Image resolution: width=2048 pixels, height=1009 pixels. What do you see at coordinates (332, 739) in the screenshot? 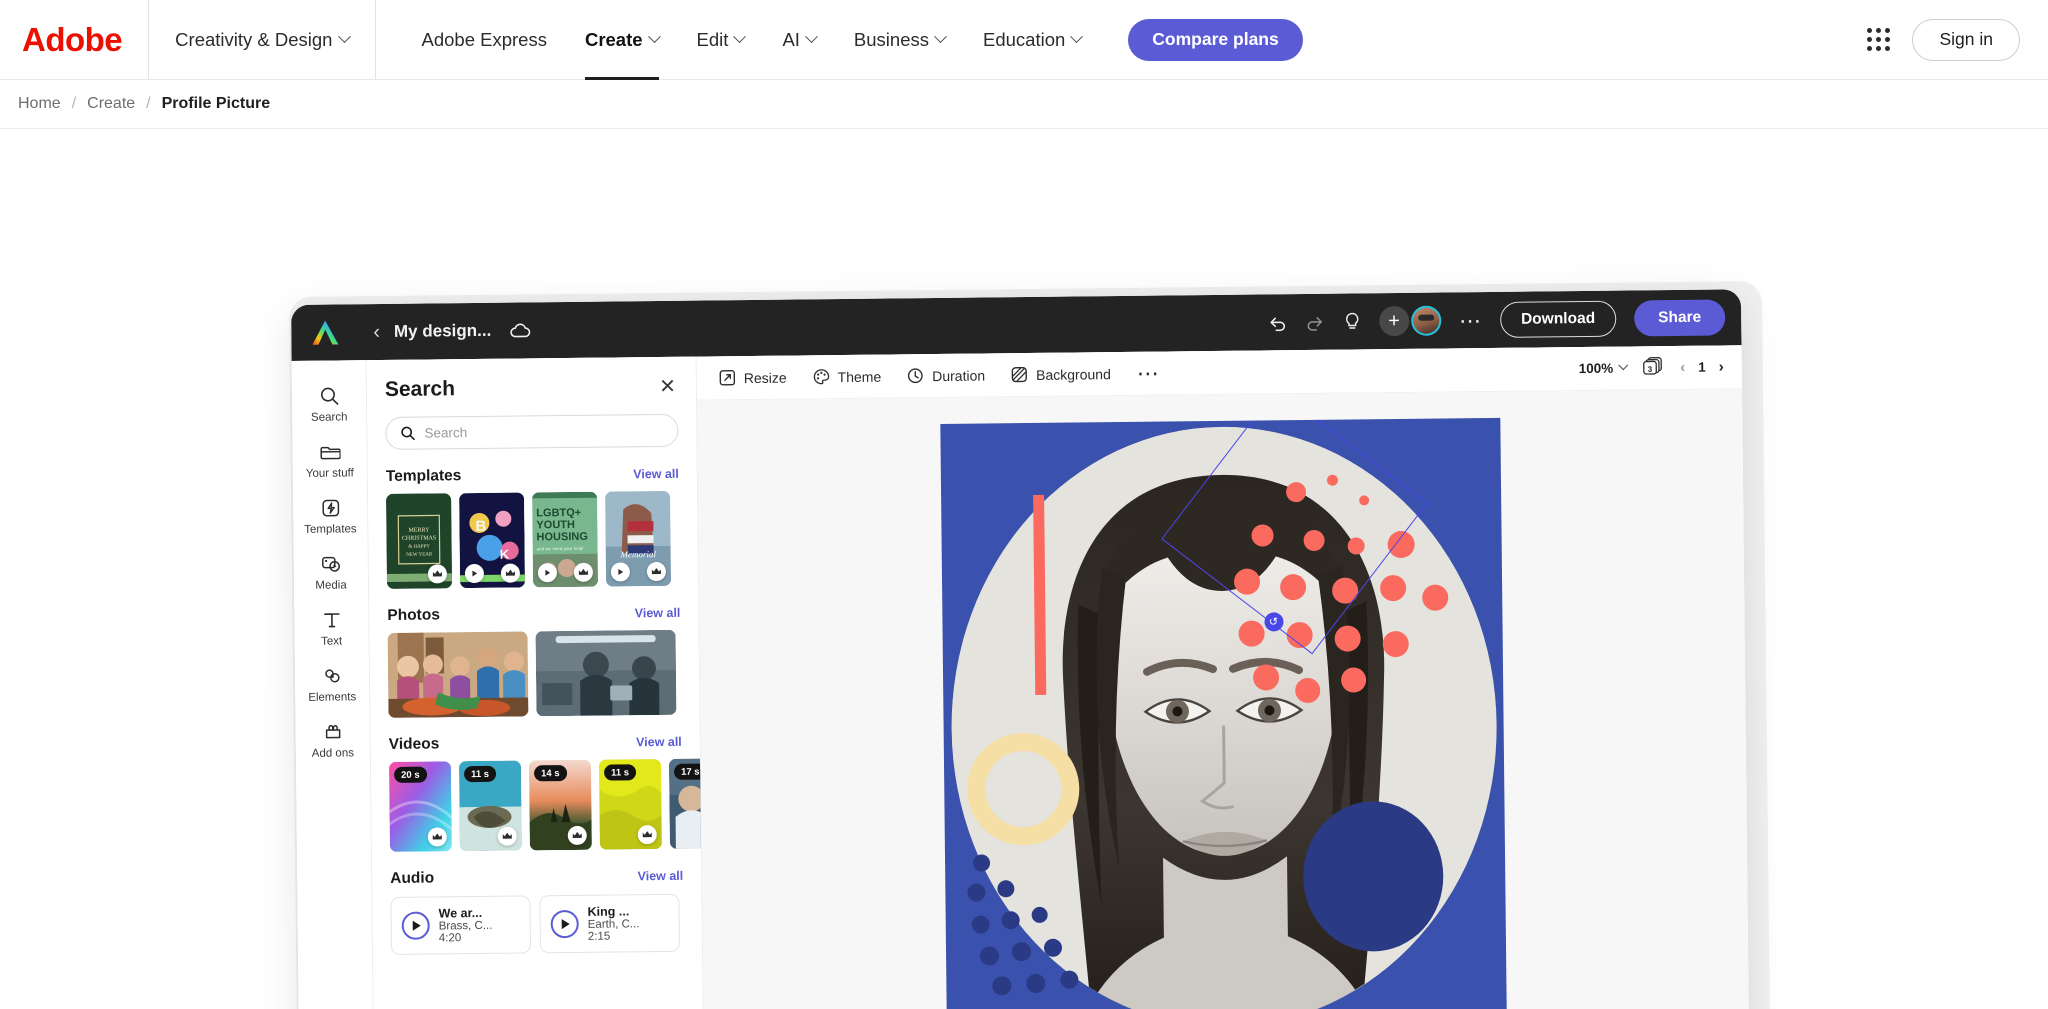
I see `sidebar-item-add-ons: Add ons` at bounding box center [332, 739].